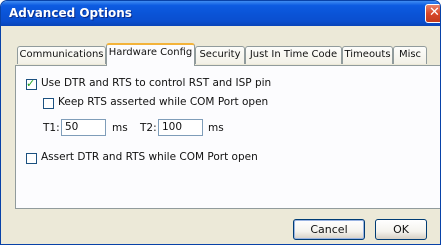 Image resolution: width=441 pixels, height=245 pixels. I want to click on tab-timeouts: Timeouts, so click(367, 55).